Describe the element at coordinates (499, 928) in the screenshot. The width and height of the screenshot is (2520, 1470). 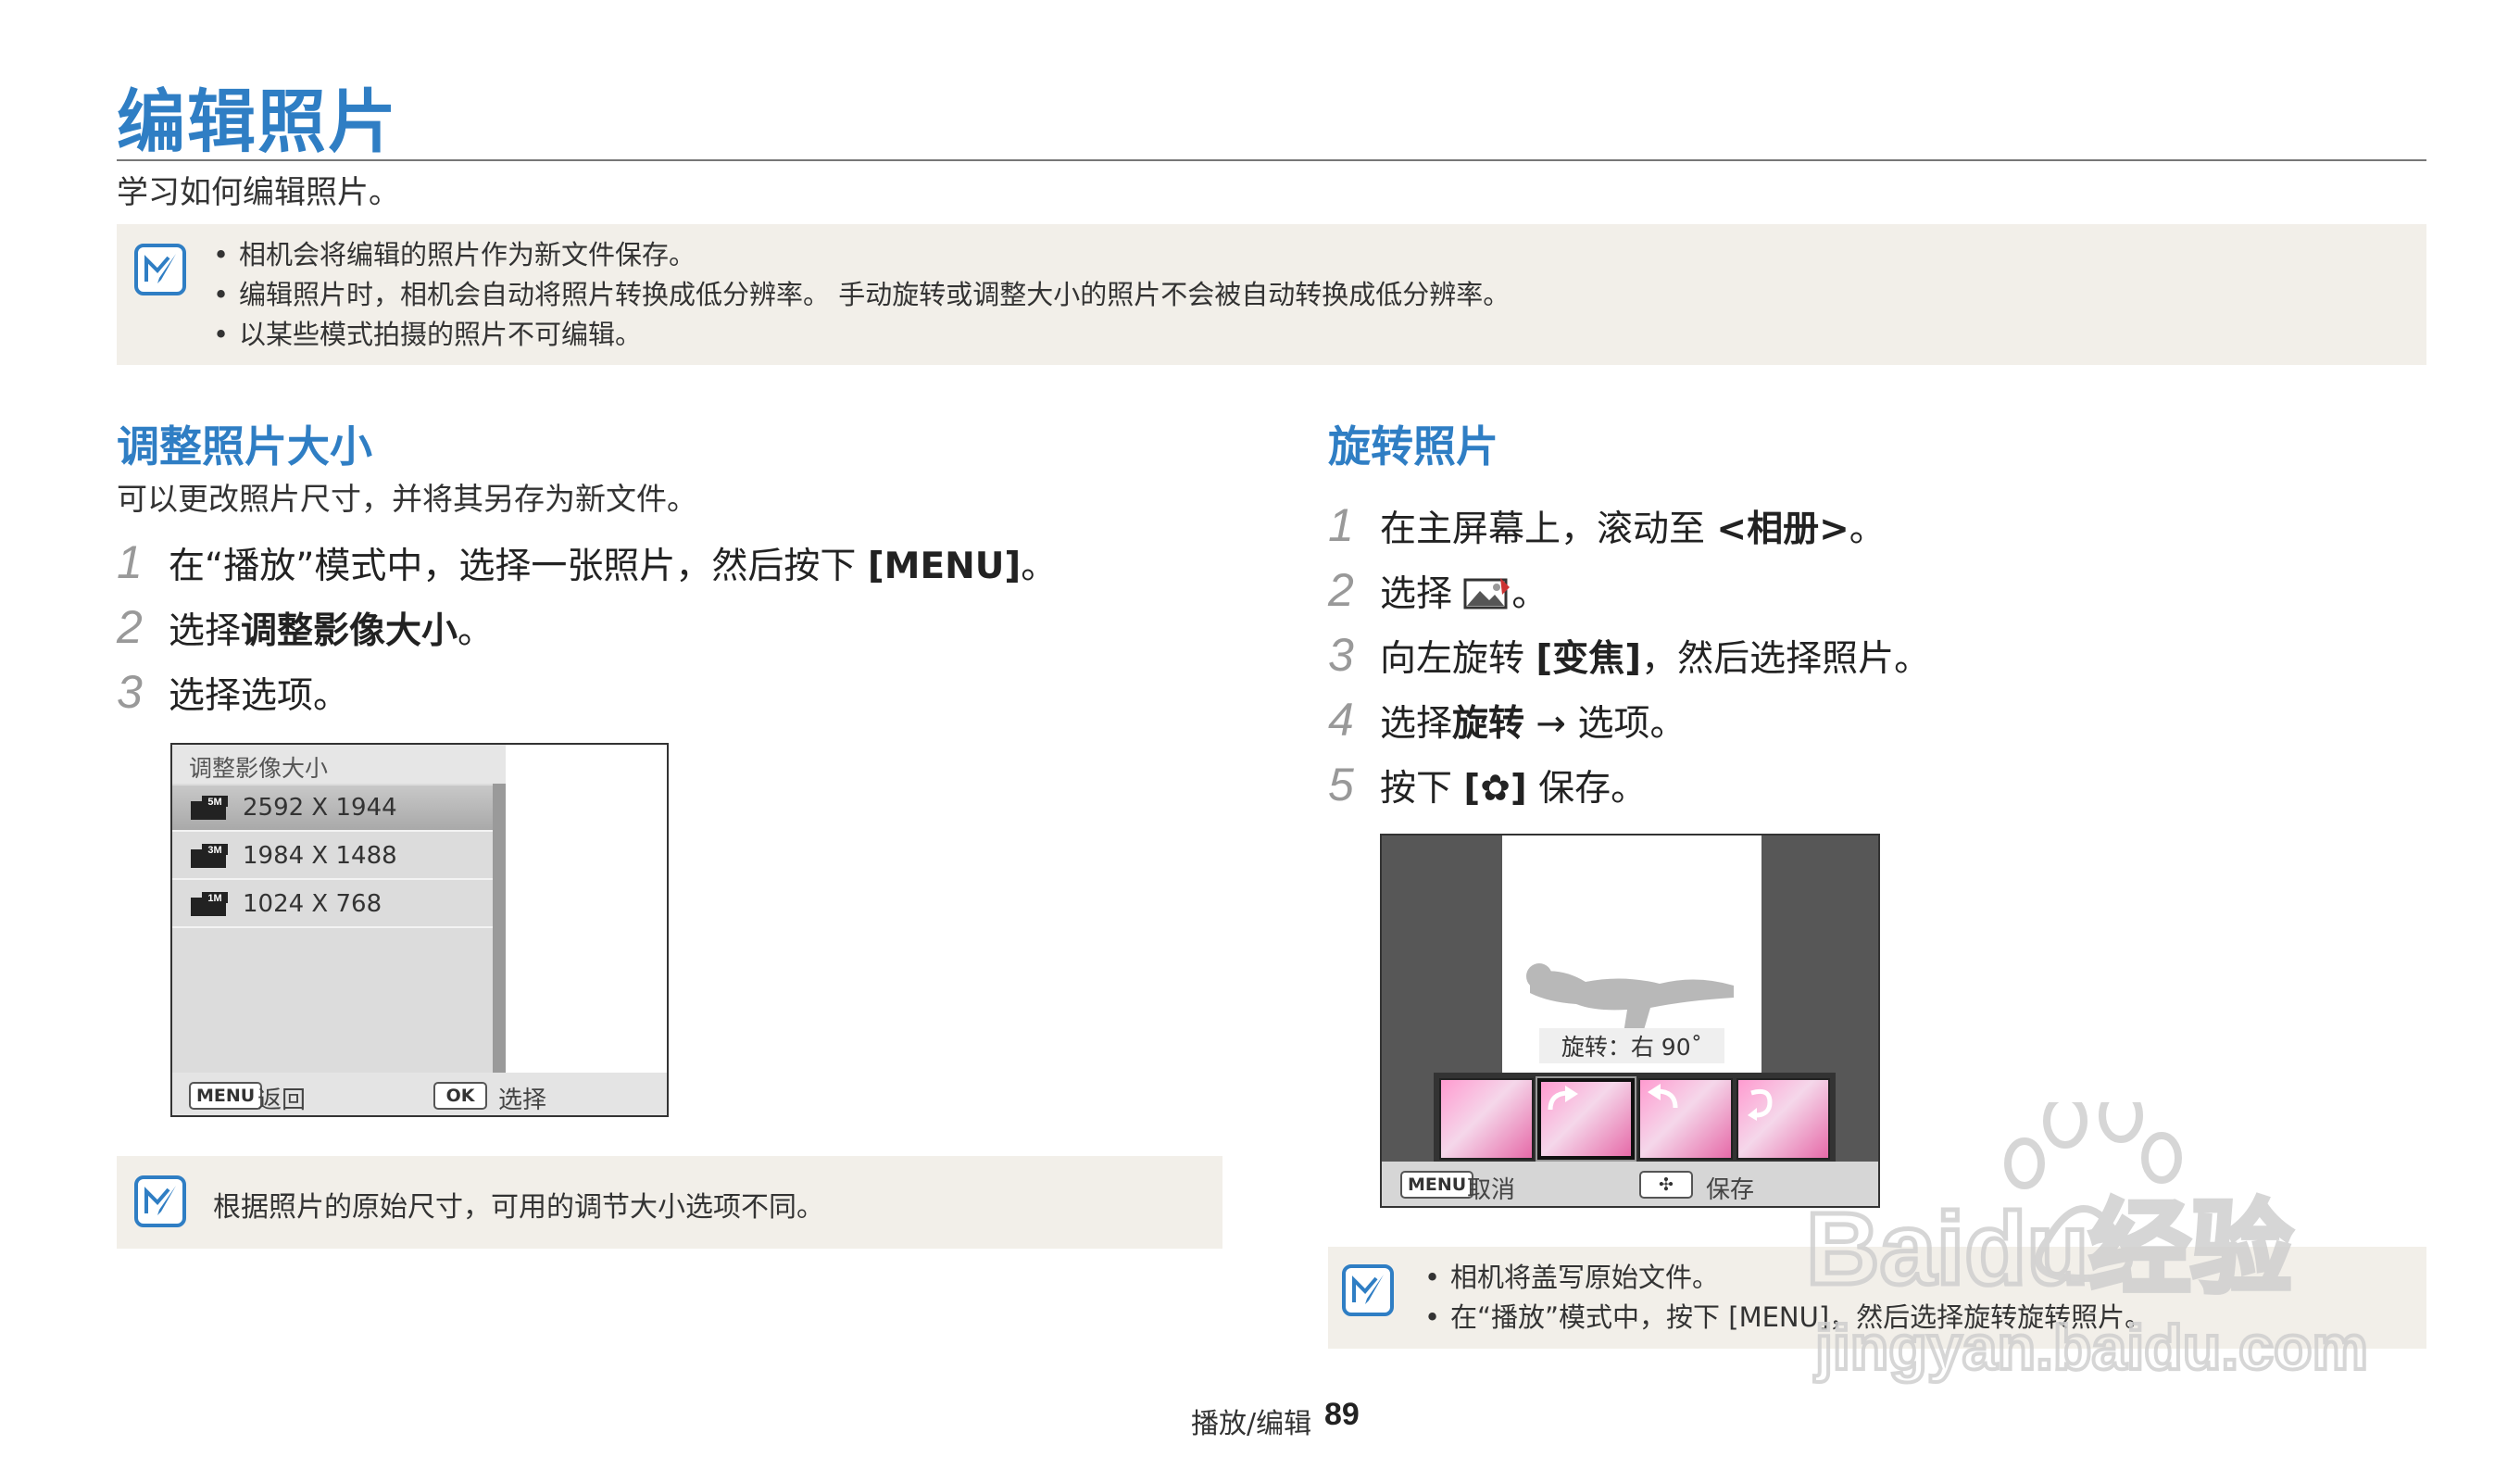
I see `resize-menu-scrollbar` at that location.